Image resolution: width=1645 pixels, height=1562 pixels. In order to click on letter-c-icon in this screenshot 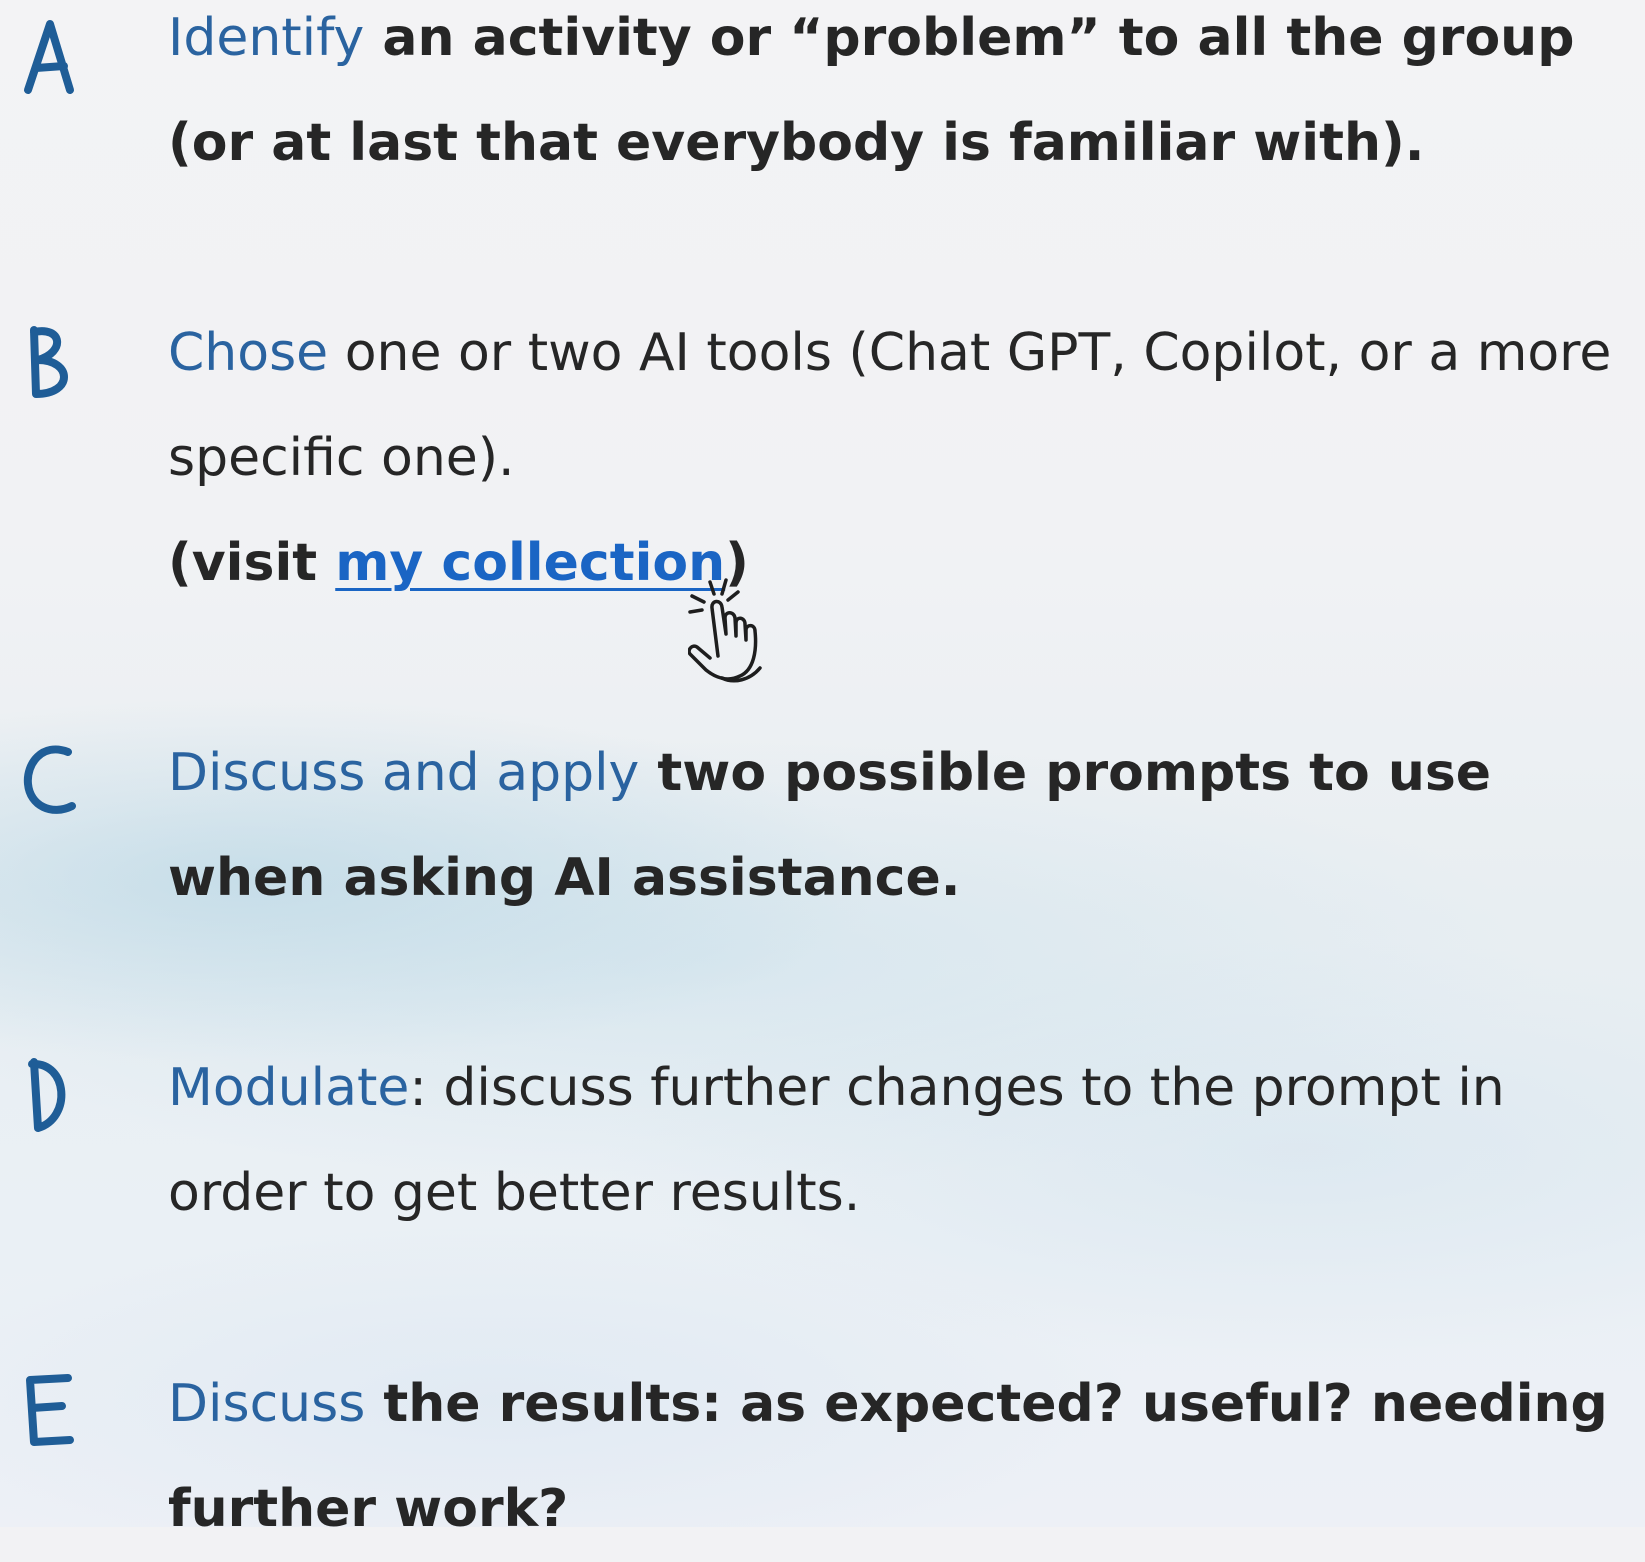, I will do `click(55, 780)`.